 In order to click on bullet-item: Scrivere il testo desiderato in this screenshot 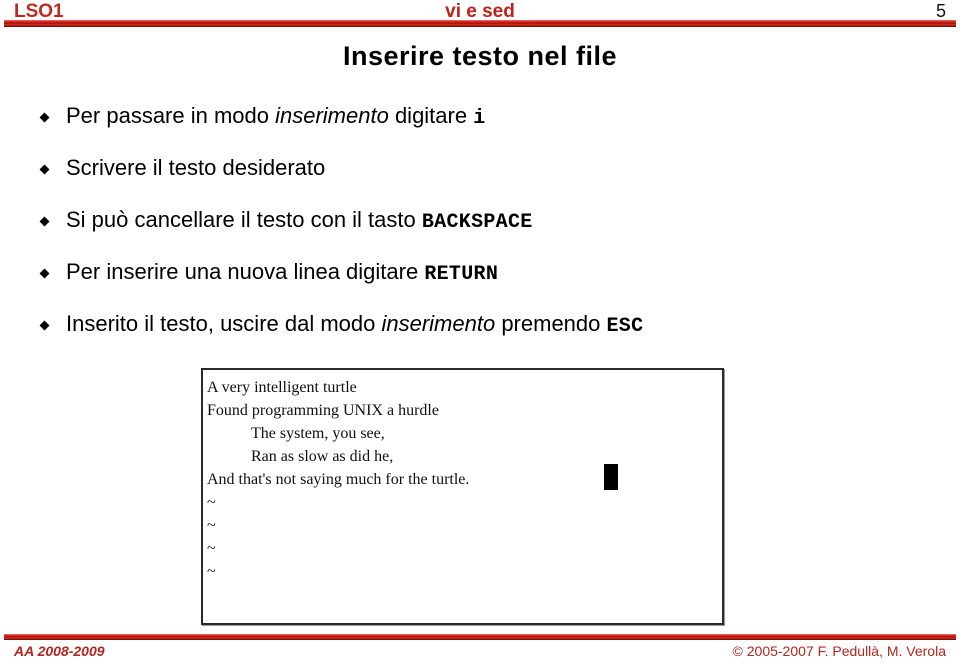, I will do `click(480, 179)`.